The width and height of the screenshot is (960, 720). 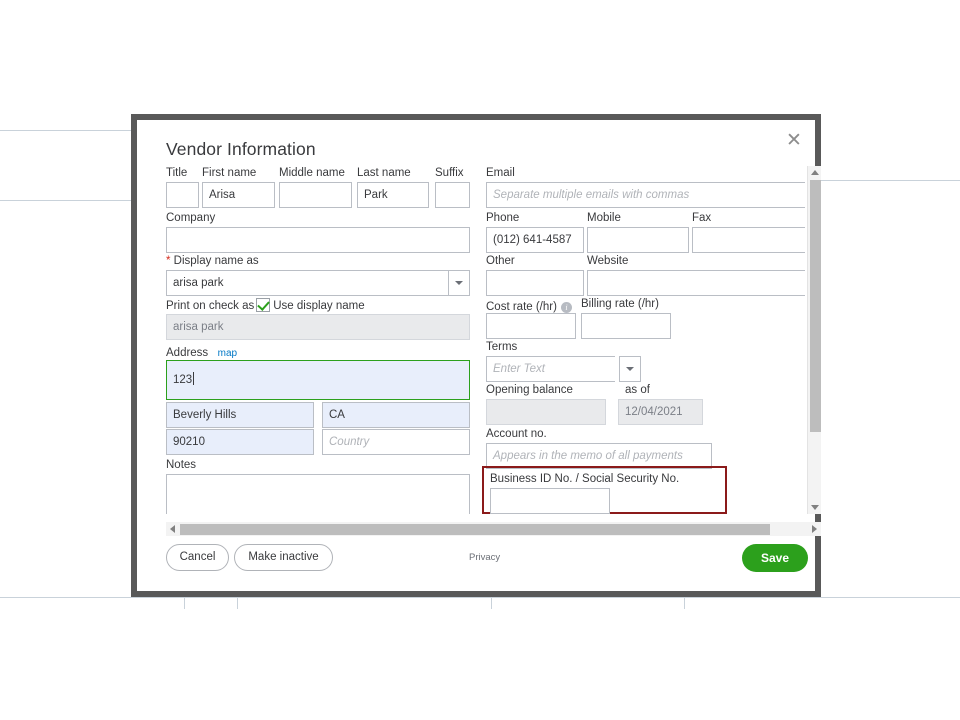 What do you see at coordinates (815, 306) in the screenshot?
I see `vertical-scrollbar-thumb` at bounding box center [815, 306].